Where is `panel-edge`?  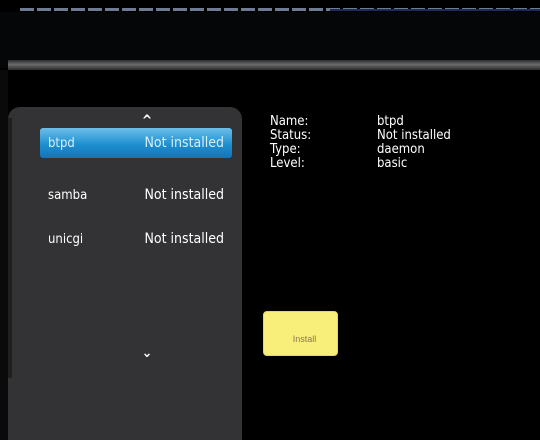 panel-edge is located at coordinates (10, 248).